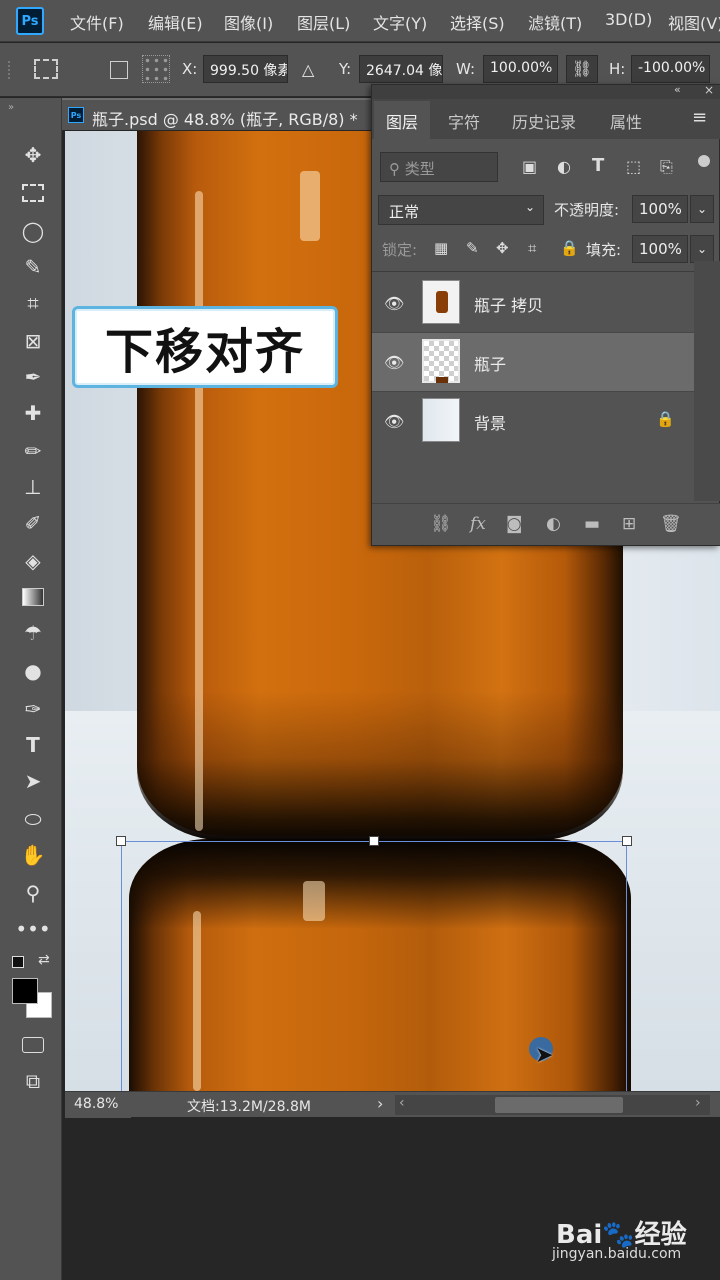 The image size is (720, 1280). Describe the element at coordinates (564, 166) in the screenshot. I see `filter-adjustment-icon: ◐` at that location.